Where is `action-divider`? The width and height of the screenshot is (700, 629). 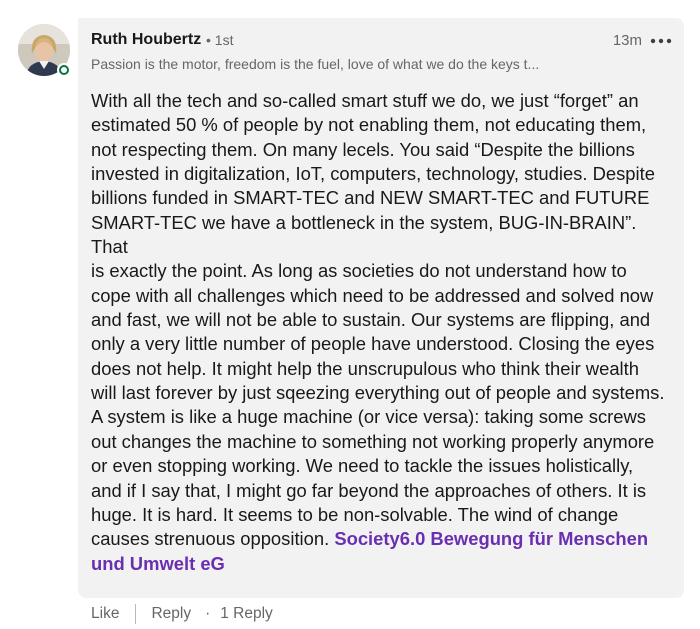
action-divider is located at coordinates (136, 614).